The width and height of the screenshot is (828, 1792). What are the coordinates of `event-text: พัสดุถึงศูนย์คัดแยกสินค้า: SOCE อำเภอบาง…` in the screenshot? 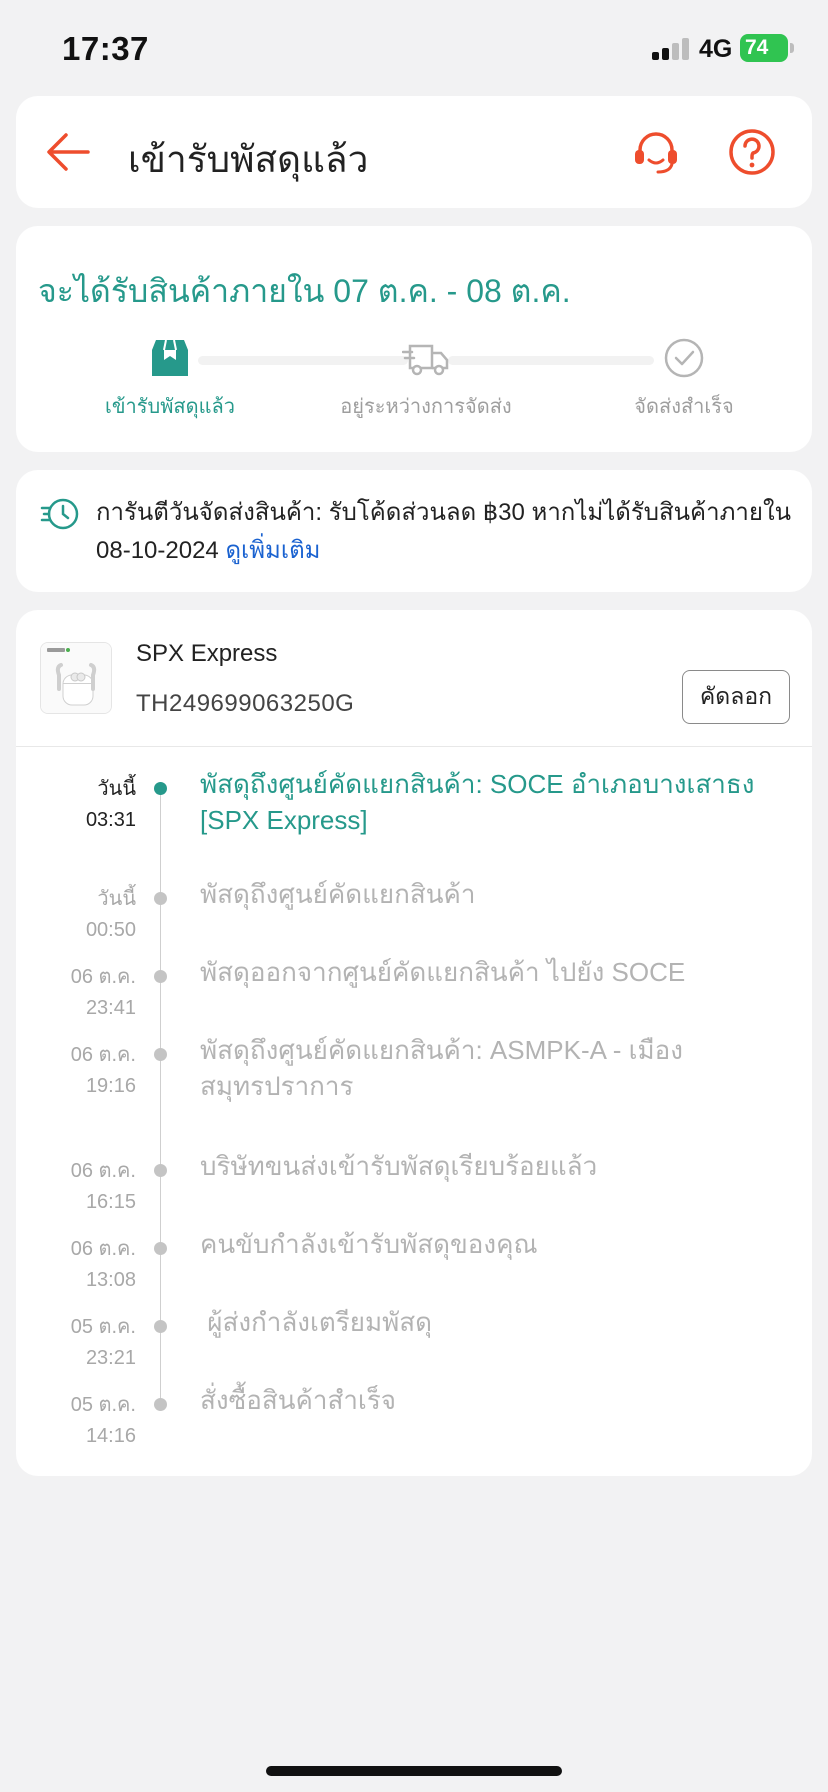 It's located at (477, 802).